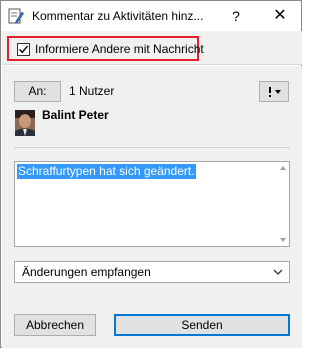  Describe the element at coordinates (236, 16) in the screenshot. I see `help-button: ?` at that location.